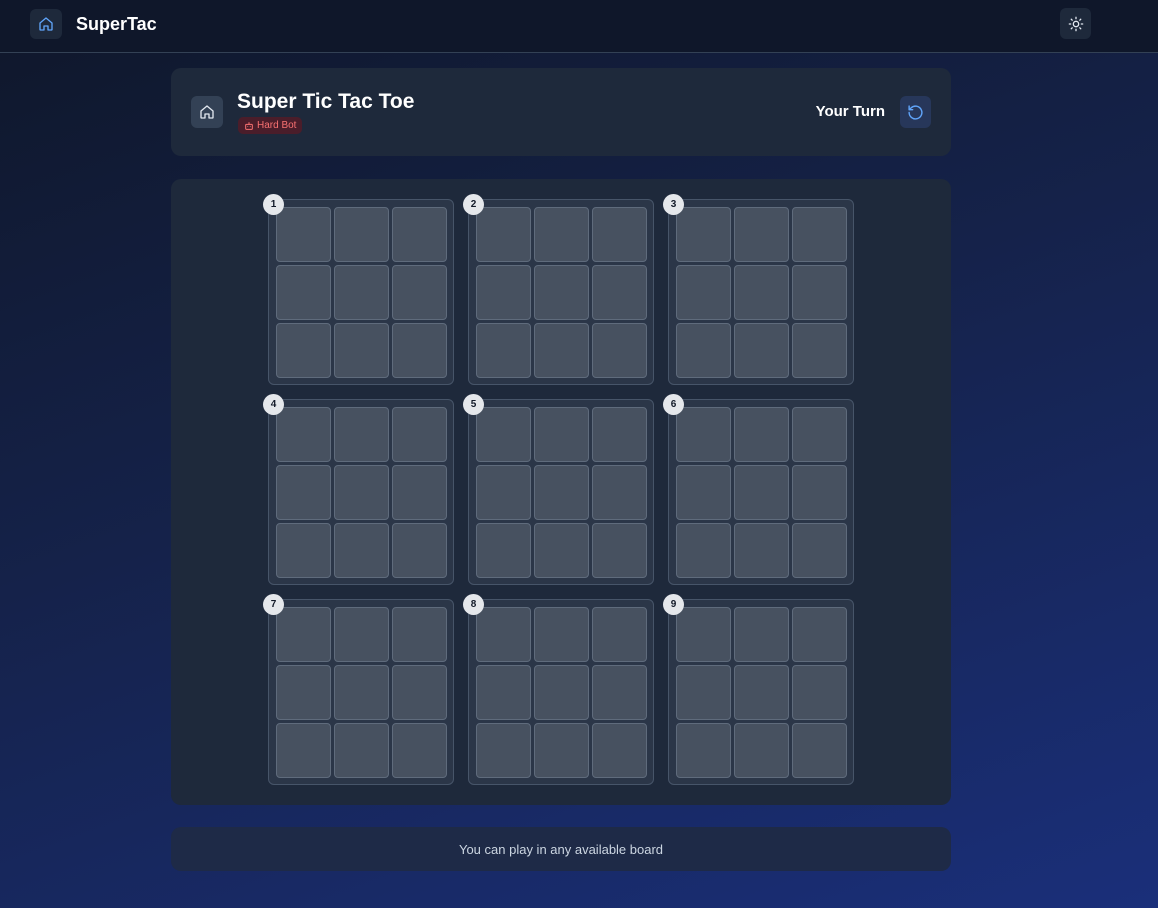  Describe the element at coordinates (1075, 23) in the screenshot. I see `theme-toggle-button` at that location.